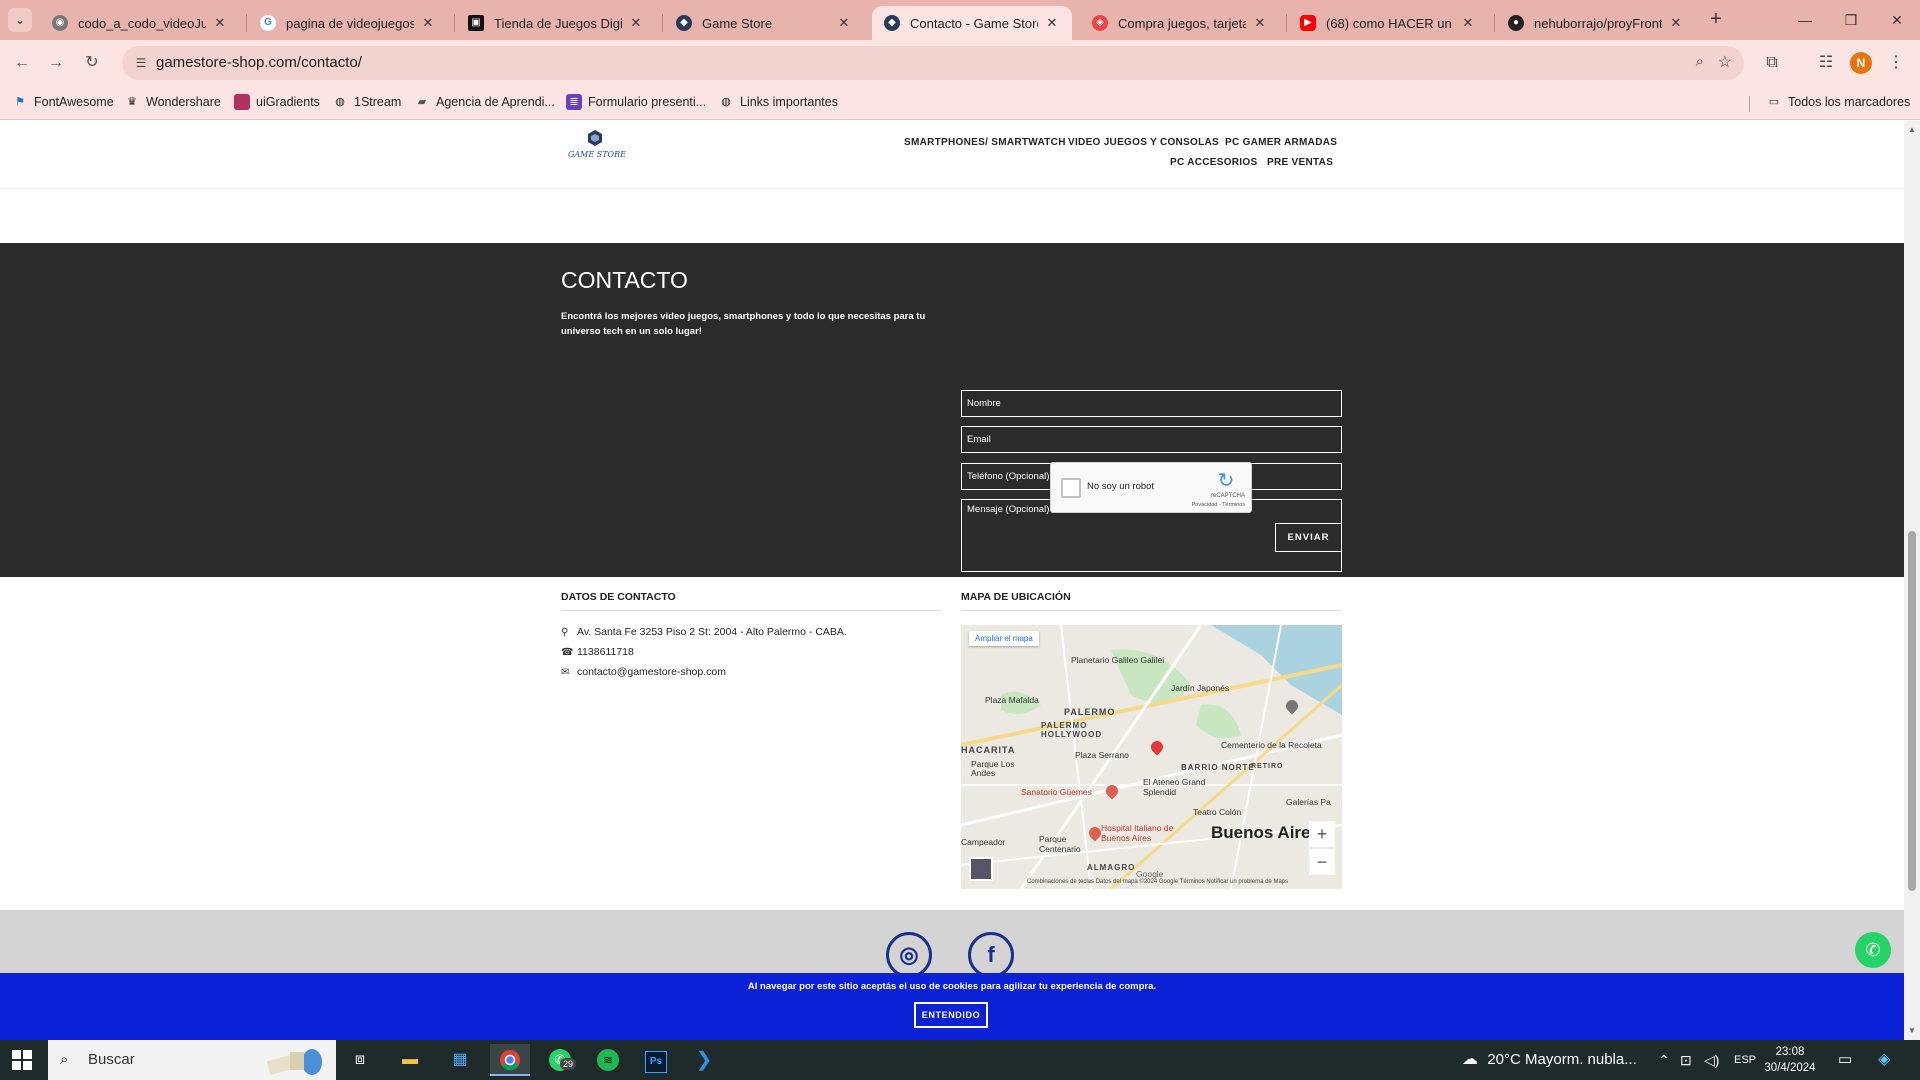 Image resolution: width=1920 pixels, height=1080 pixels. Describe the element at coordinates (277, 102) in the screenshot. I see `bookmark-uigradients: uiGradients` at that location.